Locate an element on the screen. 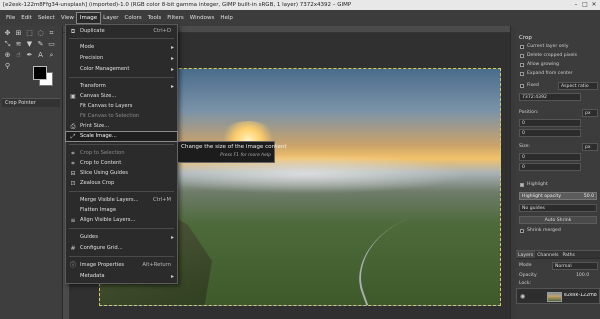 This screenshot has height=319, width=600. menu-edit: Edit is located at coordinates (26, 18).